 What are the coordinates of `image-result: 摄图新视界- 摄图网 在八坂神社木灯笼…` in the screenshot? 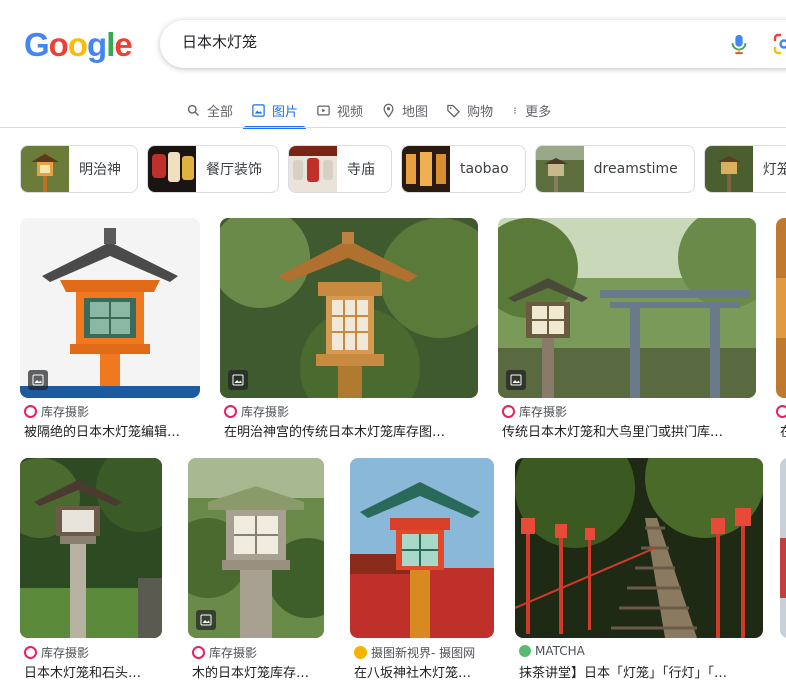 It's located at (422, 570).